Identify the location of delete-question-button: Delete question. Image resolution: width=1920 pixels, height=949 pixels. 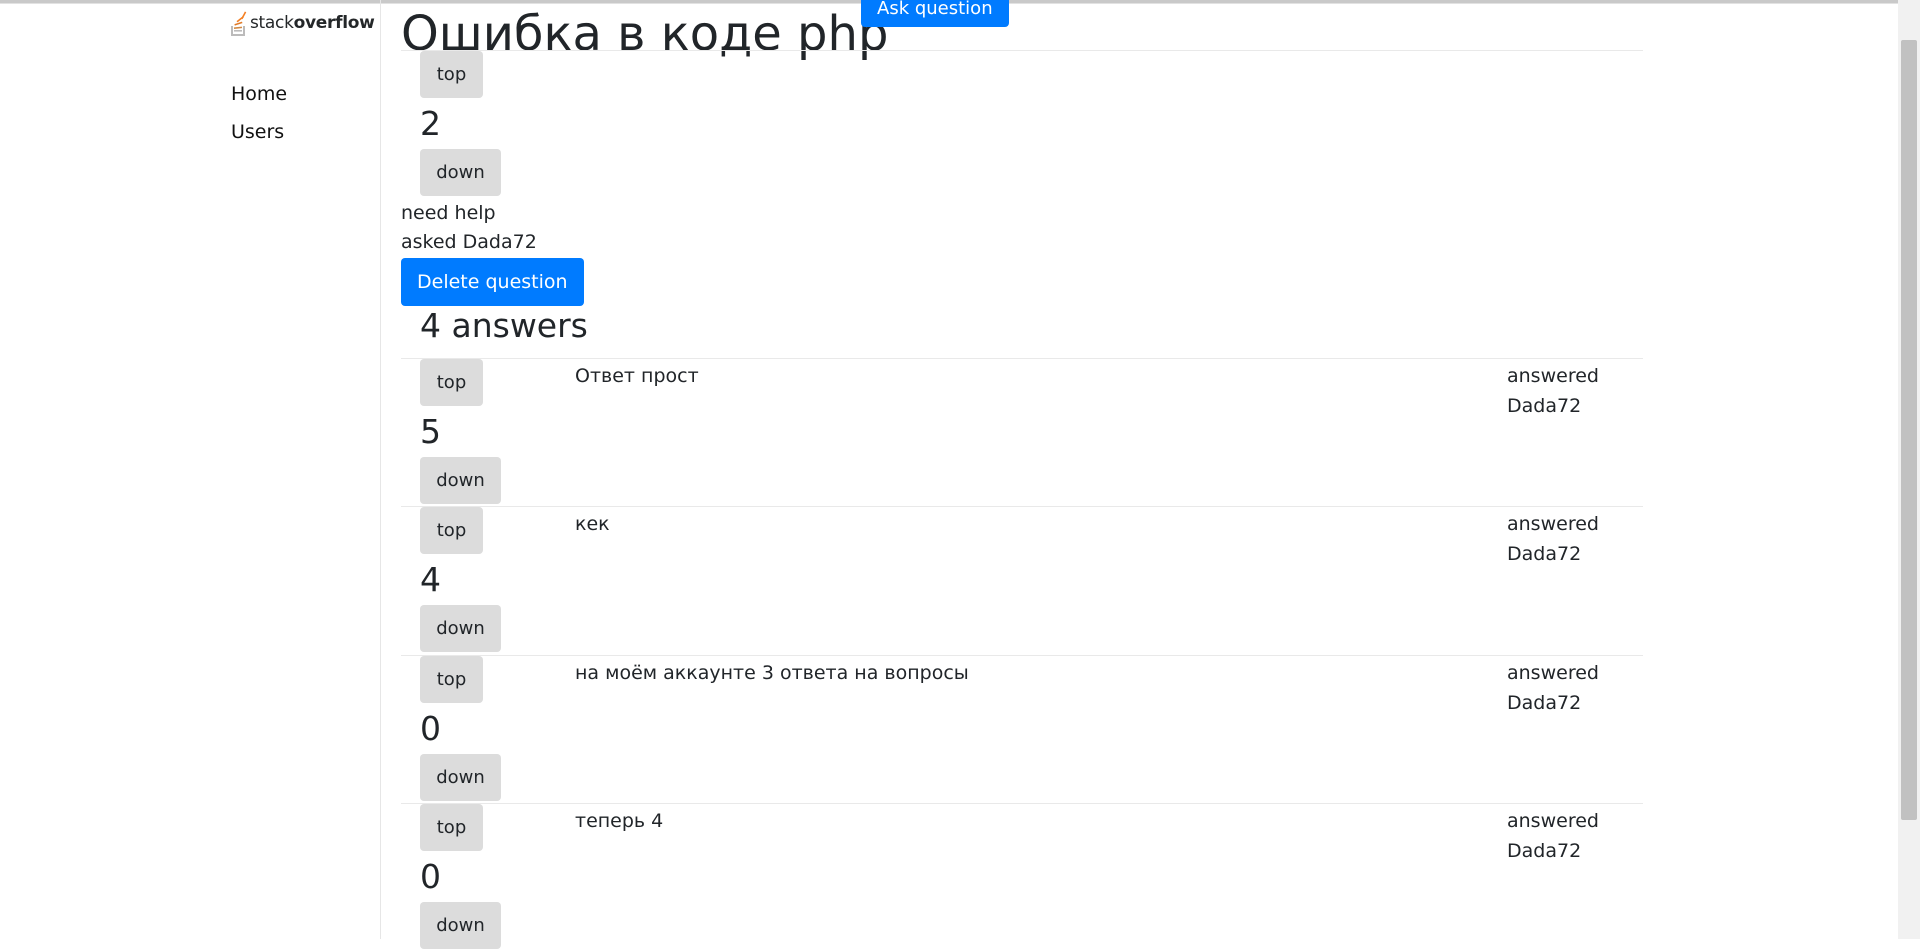
(492, 282).